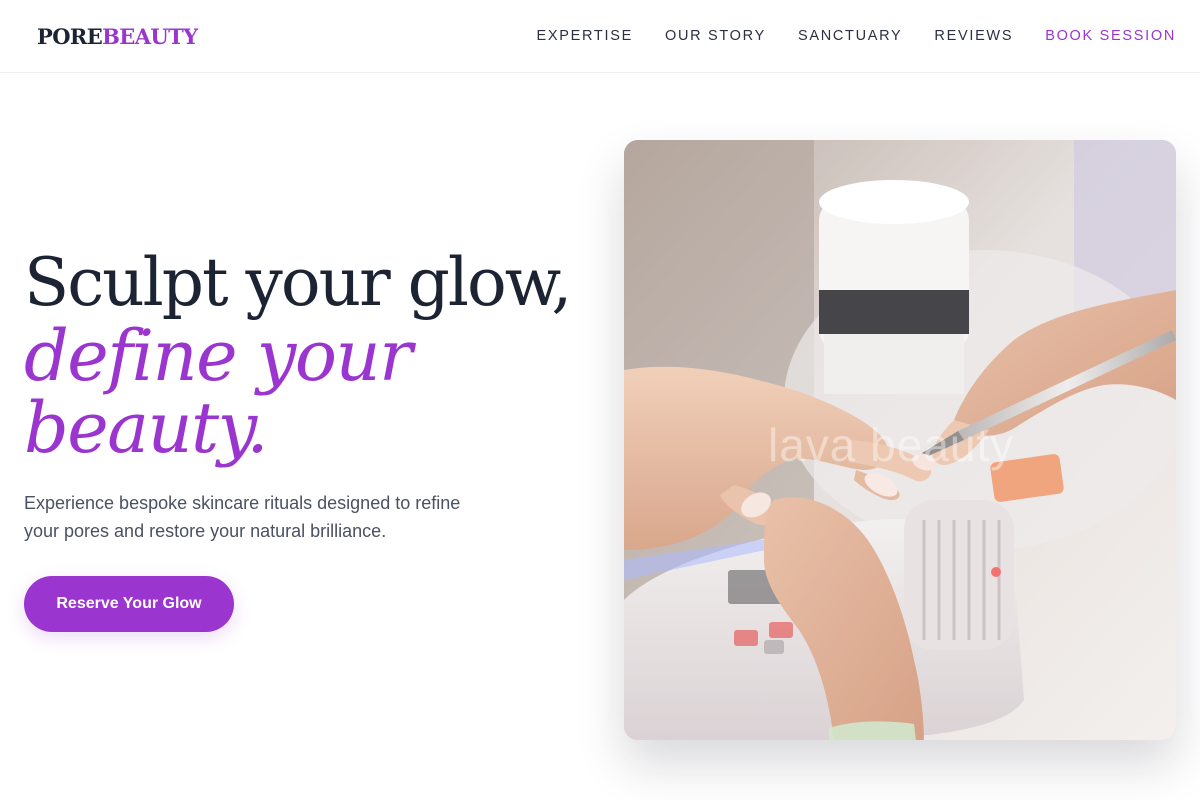  Describe the element at coordinates (973, 36) in the screenshot. I see `nav-link-reviews: REVIEWS` at that location.